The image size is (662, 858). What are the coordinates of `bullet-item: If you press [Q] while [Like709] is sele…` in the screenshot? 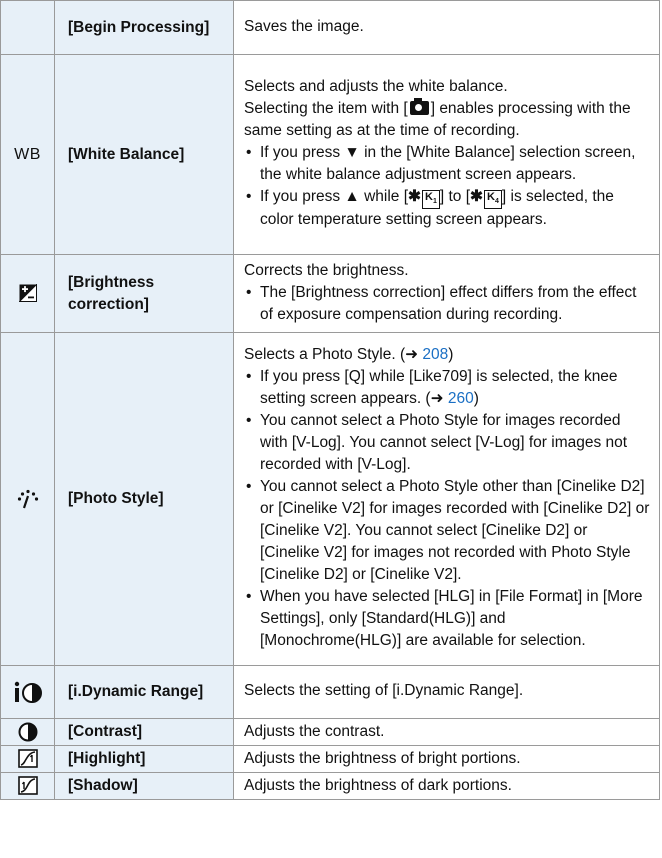 It's located at (447, 388).